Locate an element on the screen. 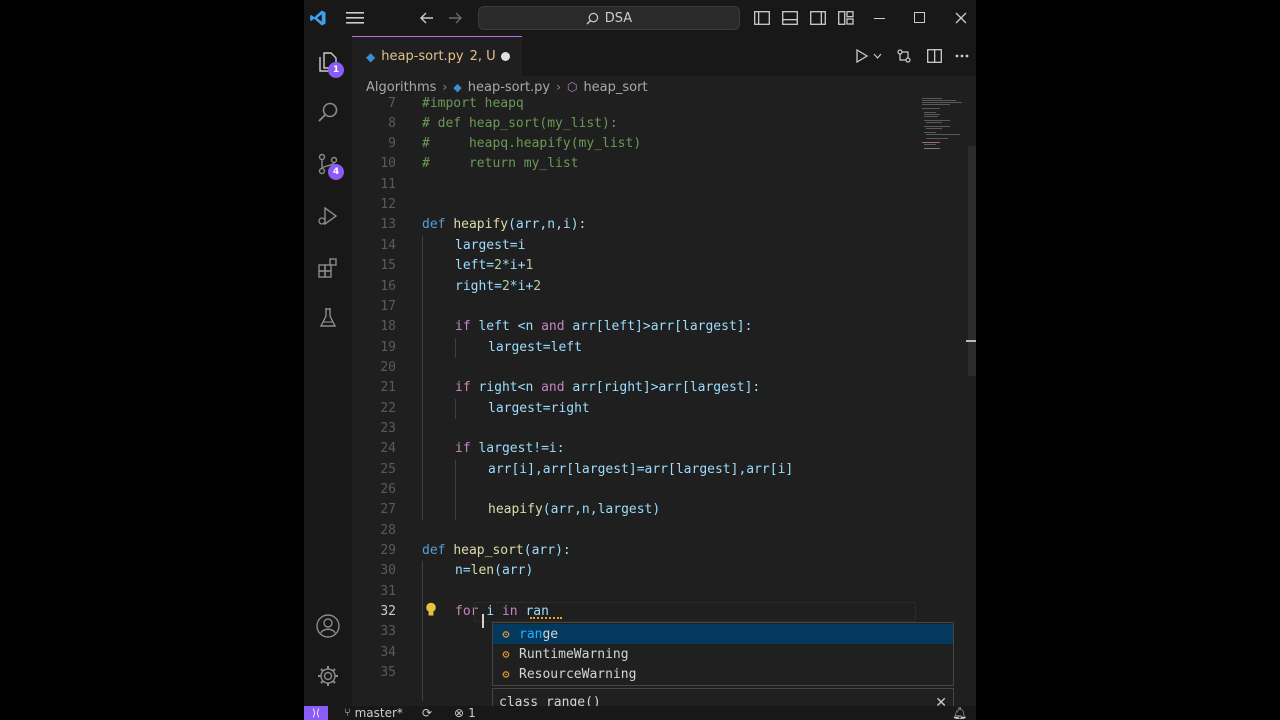 The width and height of the screenshot is (1280, 720). suggestion-item: ⚙ RuntimeWarning is located at coordinates (723, 654).